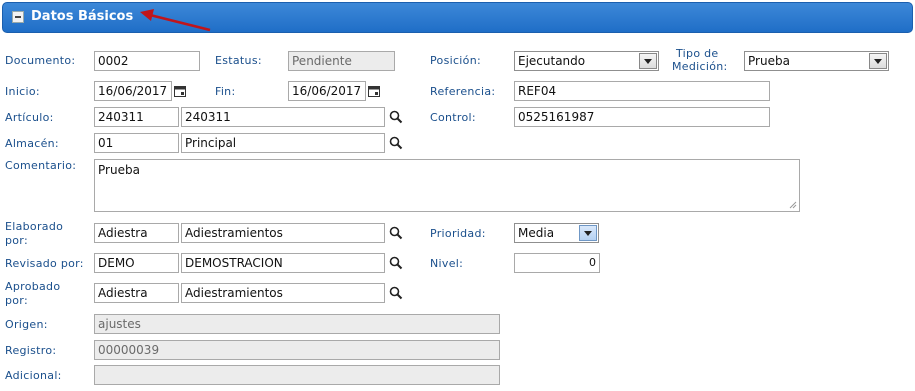 The image size is (915, 391). I want to click on resize-grip-icon, so click(792, 204).